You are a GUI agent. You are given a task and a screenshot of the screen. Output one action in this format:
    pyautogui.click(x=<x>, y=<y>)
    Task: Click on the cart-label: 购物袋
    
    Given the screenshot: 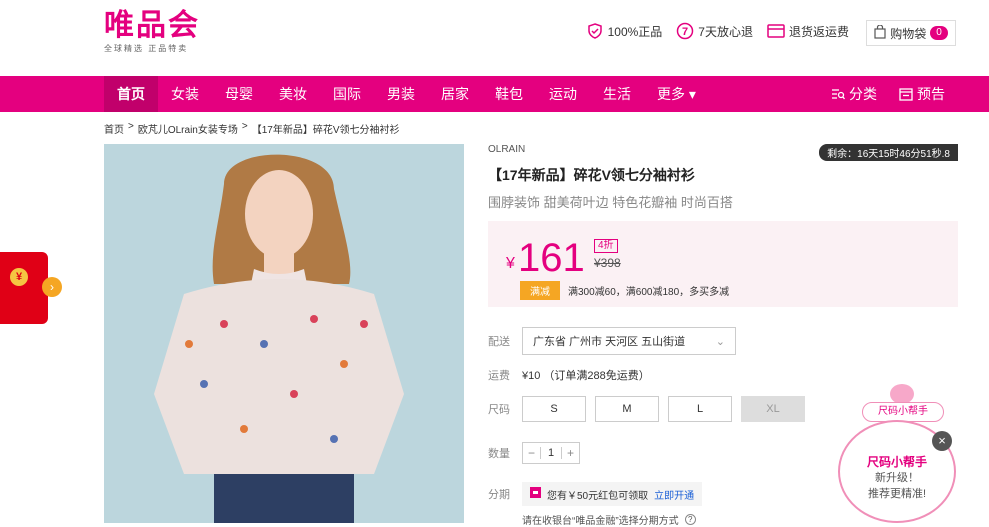 What is the action you would take?
    pyautogui.click(x=908, y=33)
    